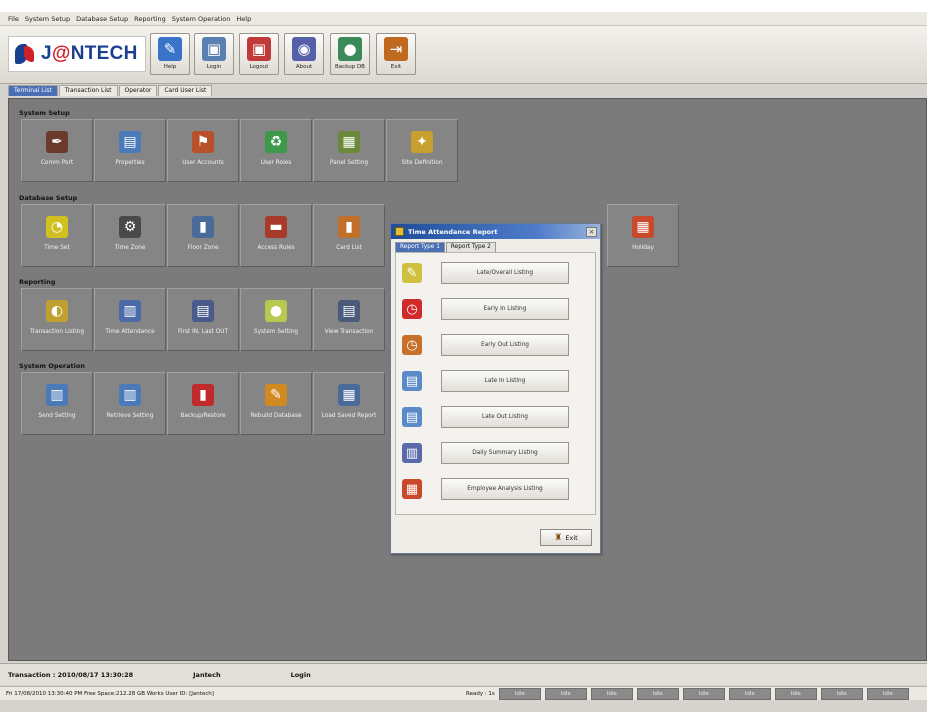  I want to click on tab-operator: Operator, so click(138, 90).